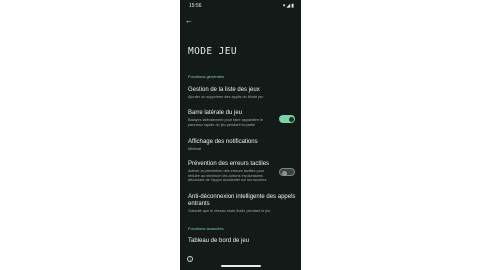  Describe the element at coordinates (288, 6) in the screenshot. I see `status-icons: ▾◢▮` at that location.